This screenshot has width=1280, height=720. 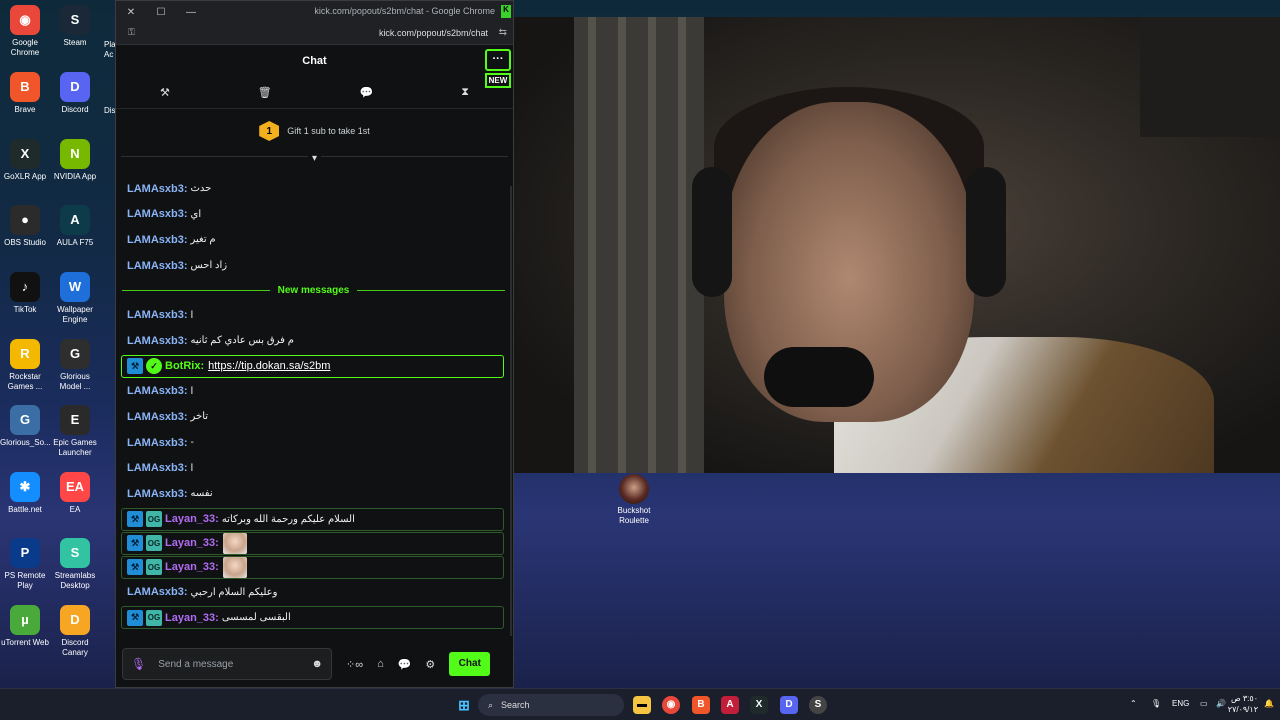 What do you see at coordinates (634, 500) in the screenshot?
I see `buckshot-roulette-shortcut: Buckshot Roulette` at bounding box center [634, 500].